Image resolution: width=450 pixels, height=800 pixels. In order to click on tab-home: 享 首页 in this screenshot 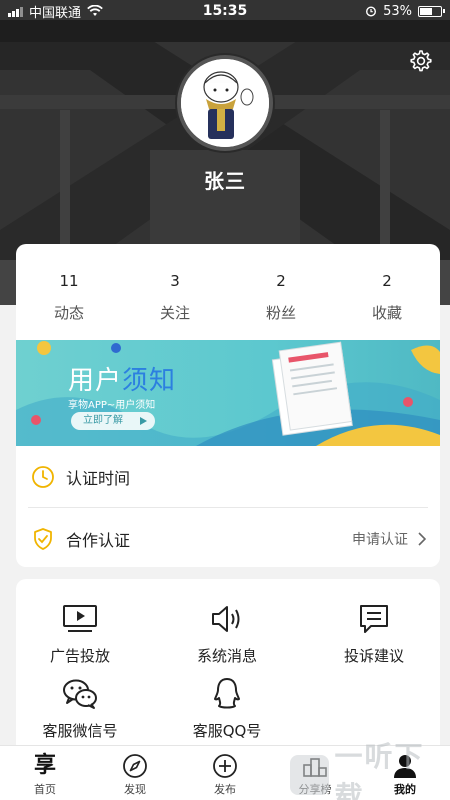, I will do `click(45, 773)`.